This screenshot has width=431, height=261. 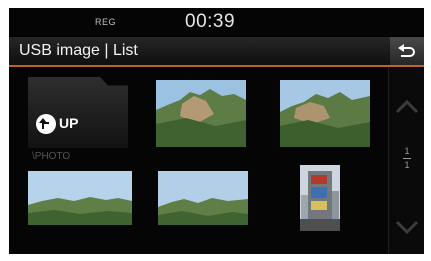 What do you see at coordinates (407, 165) in the screenshot?
I see `total-pages: 1` at bounding box center [407, 165].